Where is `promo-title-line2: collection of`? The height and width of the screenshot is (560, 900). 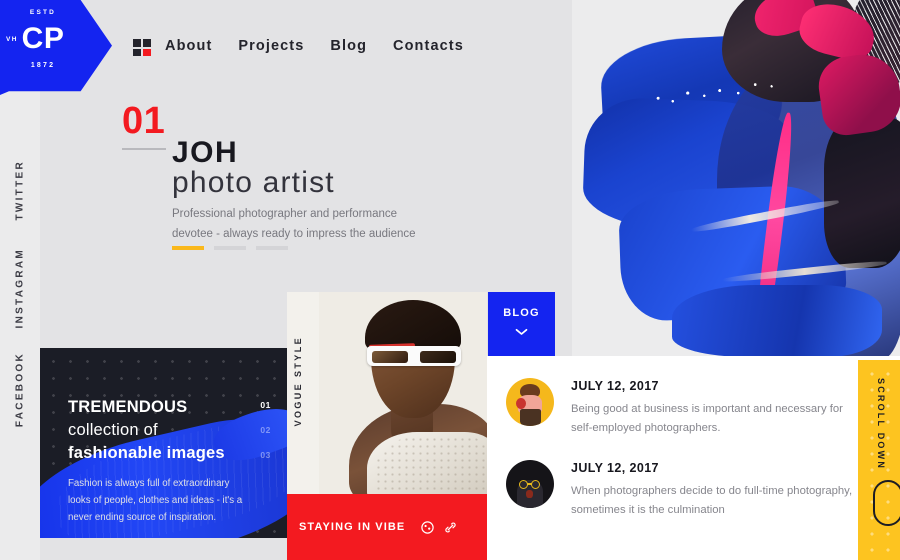
promo-title-line2: collection of is located at coordinates (113, 429).